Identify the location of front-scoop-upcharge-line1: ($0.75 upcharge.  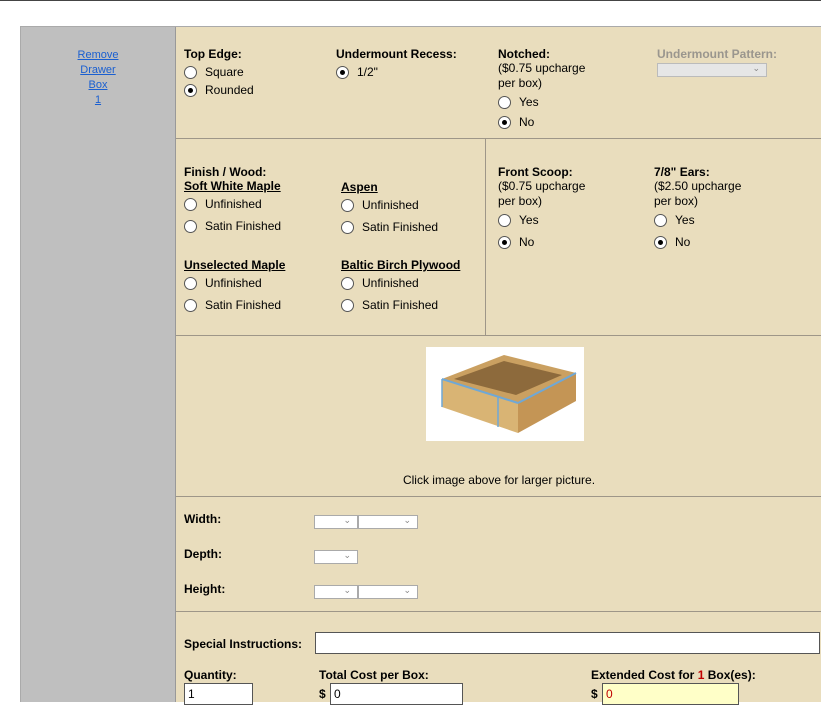
(542, 186).